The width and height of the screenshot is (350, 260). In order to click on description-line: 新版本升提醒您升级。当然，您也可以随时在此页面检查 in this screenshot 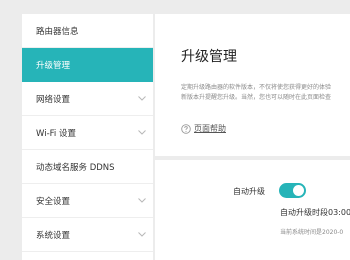, I will do `click(256, 97)`.